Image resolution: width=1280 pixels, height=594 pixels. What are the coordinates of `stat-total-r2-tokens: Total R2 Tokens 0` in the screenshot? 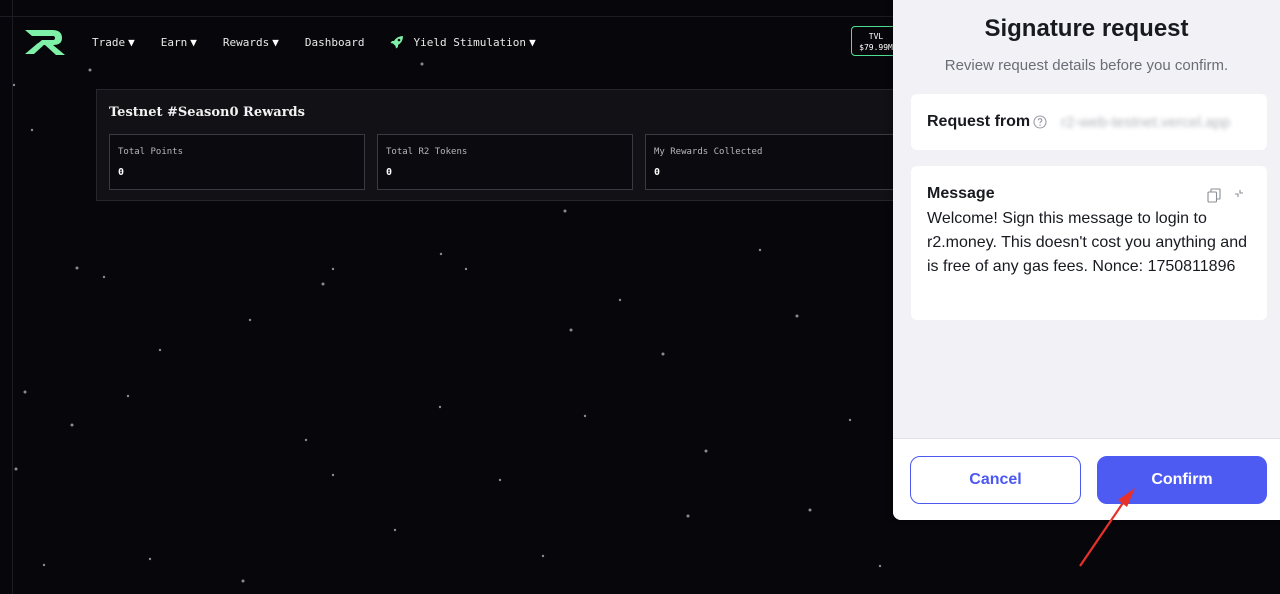 It's located at (505, 162).